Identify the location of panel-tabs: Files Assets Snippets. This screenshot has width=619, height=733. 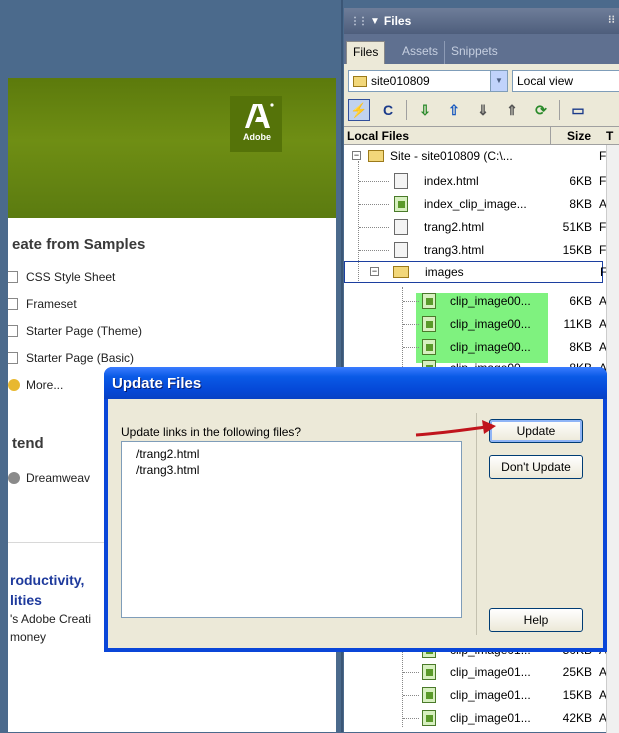
(481, 49).